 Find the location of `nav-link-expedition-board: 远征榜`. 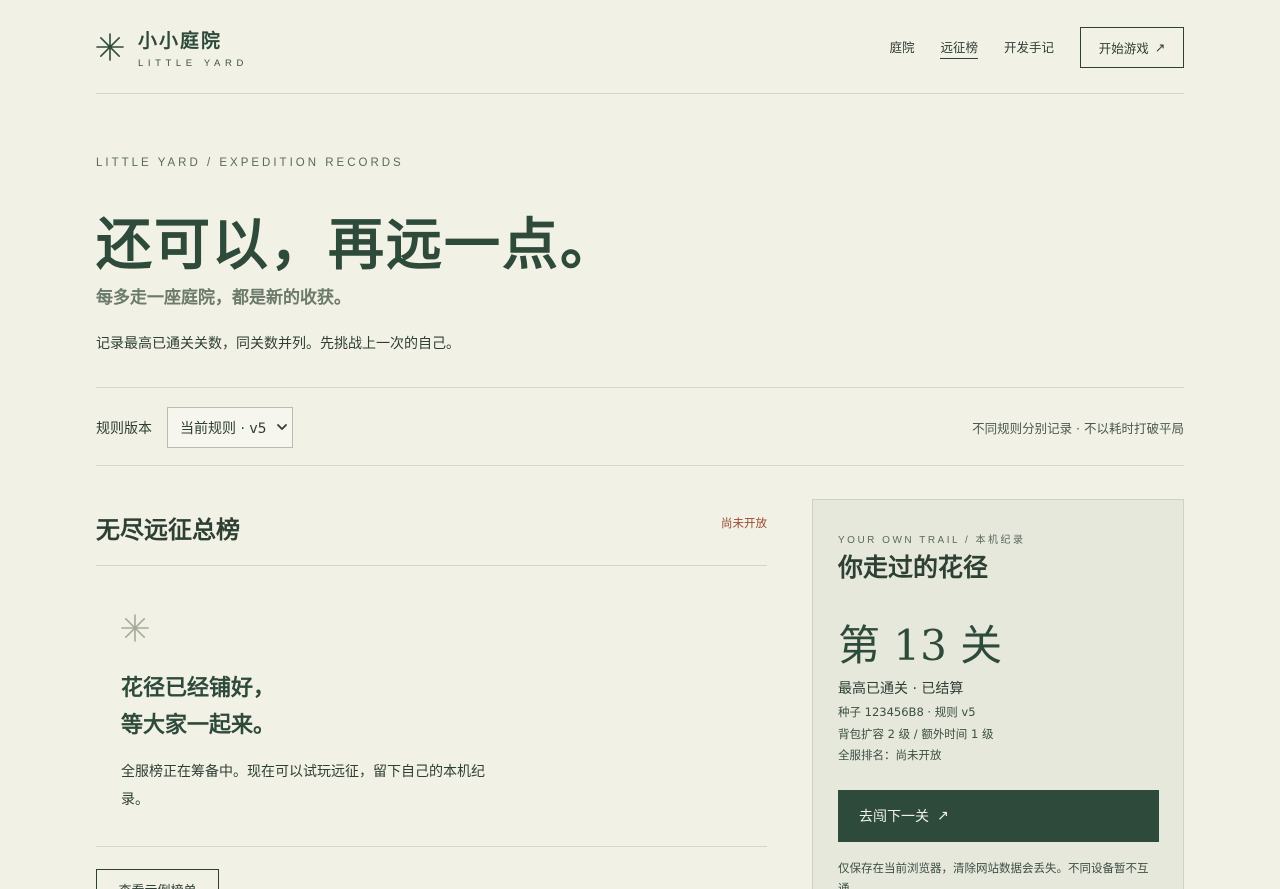

nav-link-expedition-board: 远征榜 is located at coordinates (959, 48).